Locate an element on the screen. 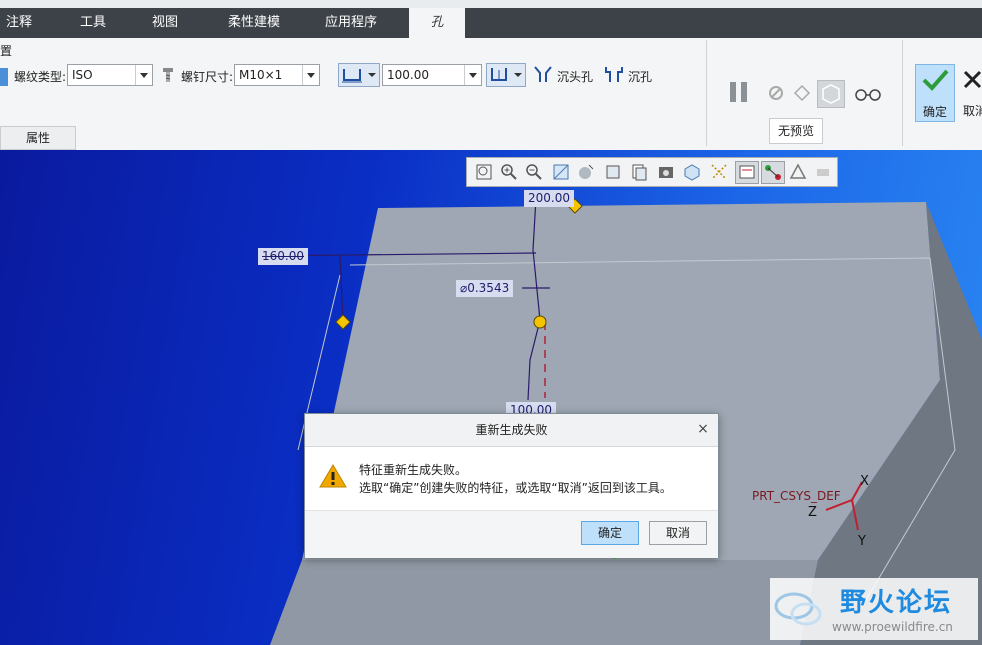  sketch-view-icon is located at coordinates (798, 172).